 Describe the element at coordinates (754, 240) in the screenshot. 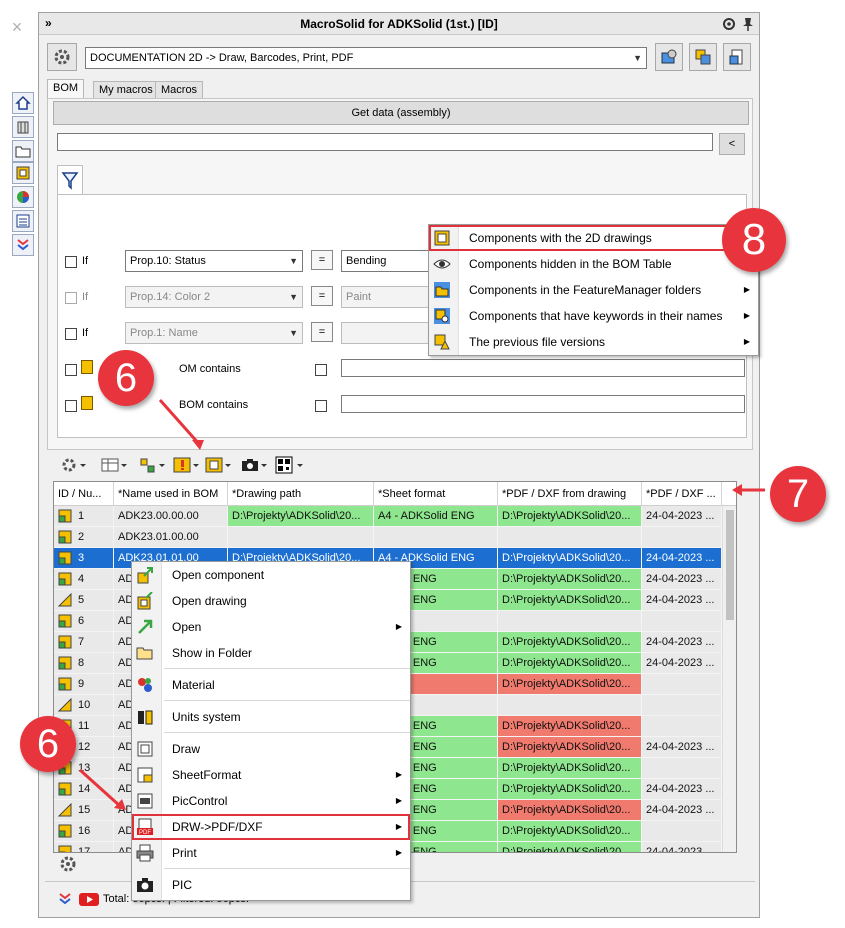

I see `callout-8: 8` at that location.